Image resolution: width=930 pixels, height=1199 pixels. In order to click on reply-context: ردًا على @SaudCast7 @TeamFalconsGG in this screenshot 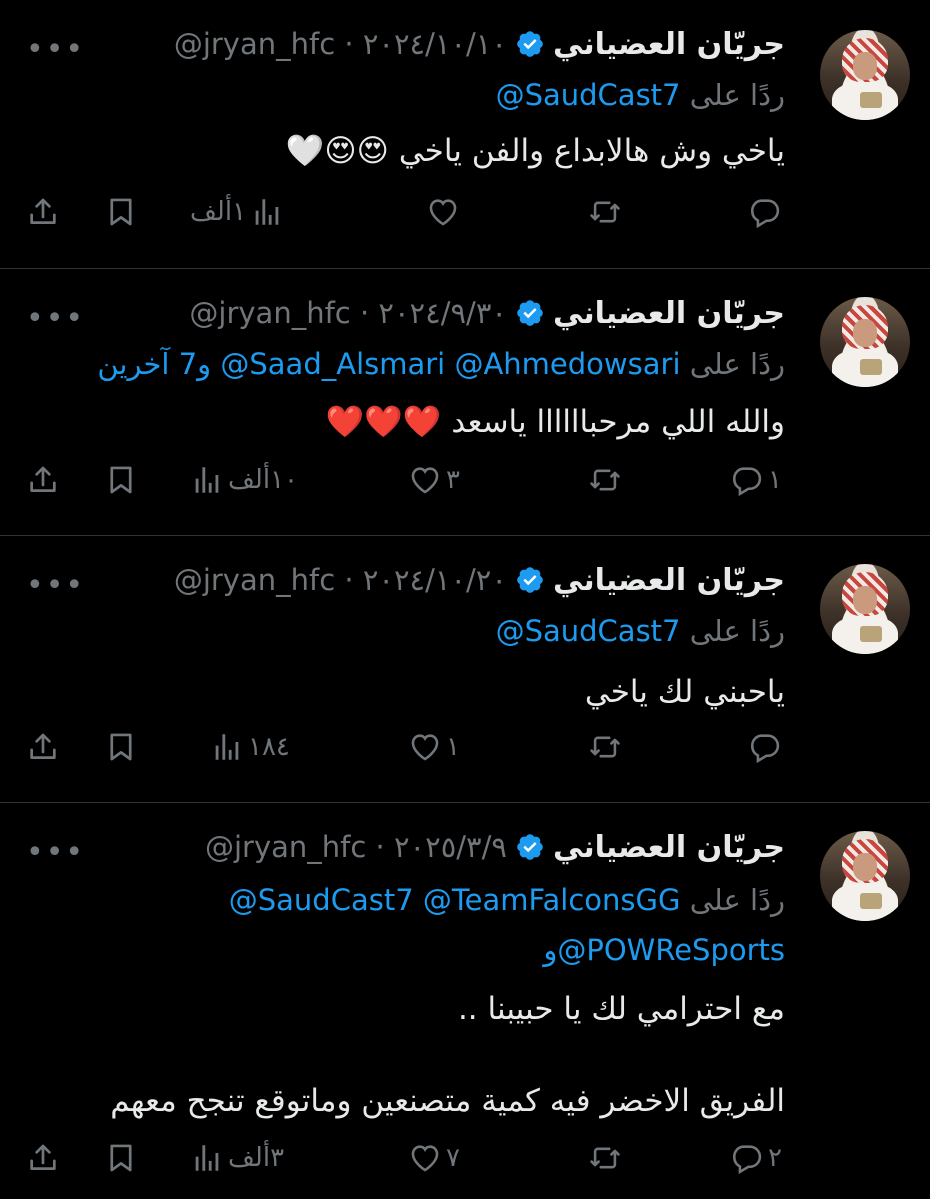, I will do `click(507, 900)`.